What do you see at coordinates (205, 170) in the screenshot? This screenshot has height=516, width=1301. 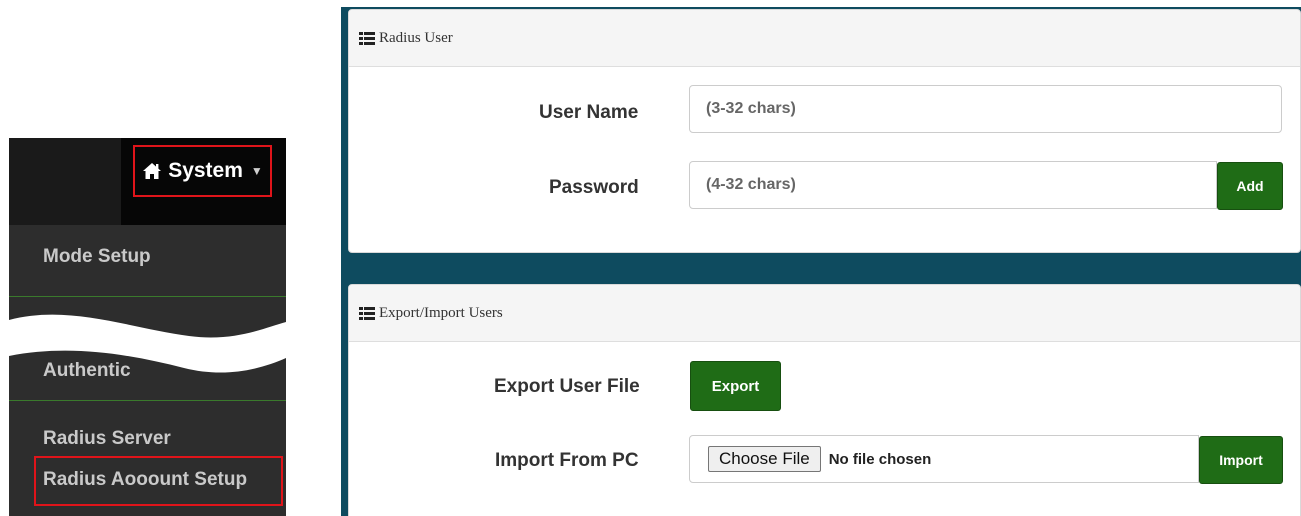 I see `system-menu-label: System` at bounding box center [205, 170].